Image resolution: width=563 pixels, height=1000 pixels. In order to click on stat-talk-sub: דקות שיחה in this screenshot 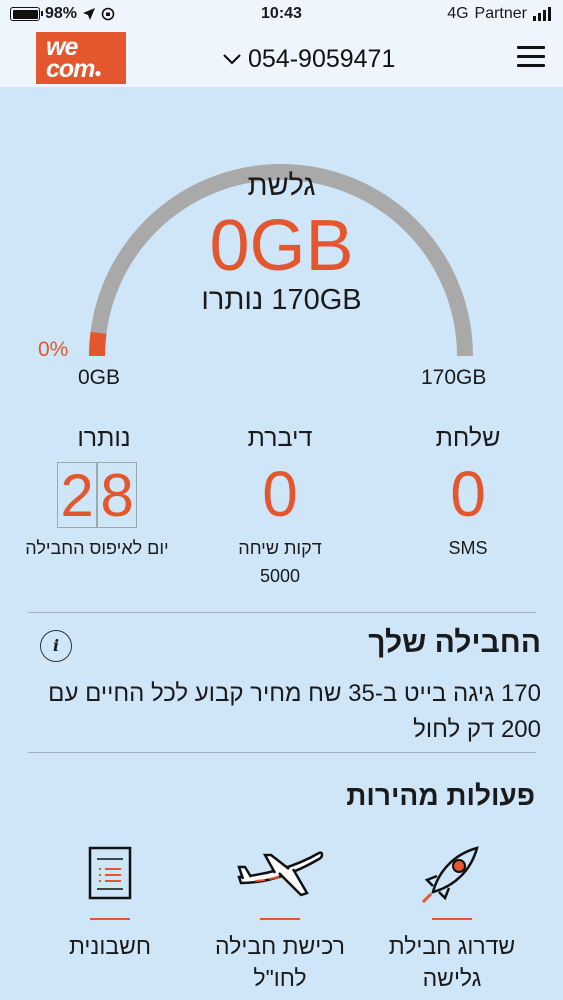, I will do `click(280, 548)`.